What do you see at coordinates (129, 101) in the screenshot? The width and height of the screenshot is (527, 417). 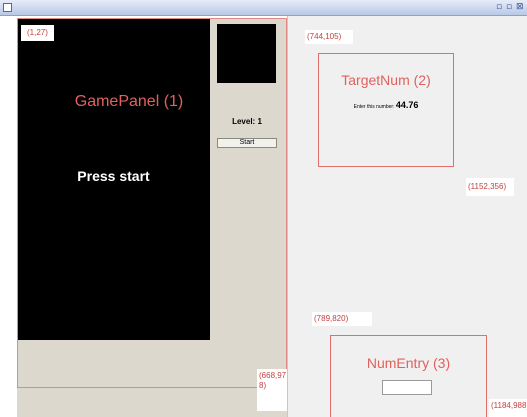 I see `game-panel-label: GamePanel (1)` at bounding box center [129, 101].